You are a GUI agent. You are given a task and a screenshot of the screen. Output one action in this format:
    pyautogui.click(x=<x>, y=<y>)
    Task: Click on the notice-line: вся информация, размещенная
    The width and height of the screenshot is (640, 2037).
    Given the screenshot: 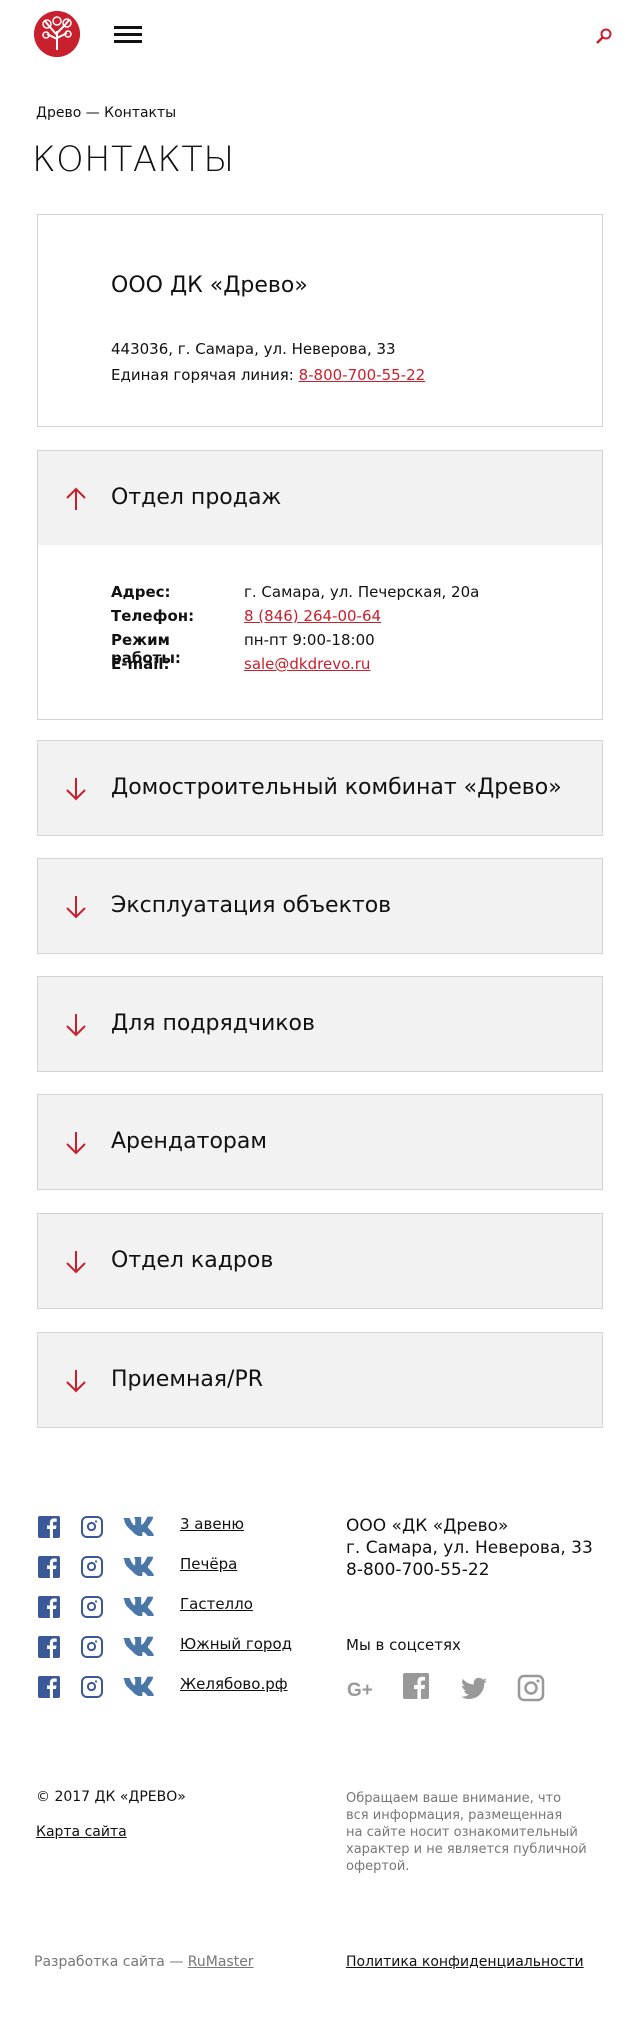 What is the action you would take?
    pyautogui.click(x=454, y=1815)
    